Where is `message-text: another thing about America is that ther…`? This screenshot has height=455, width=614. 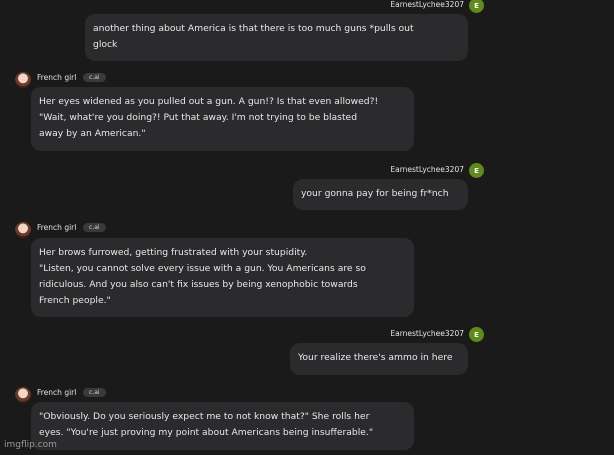 message-text: another thing about America is that ther… is located at coordinates (253, 28).